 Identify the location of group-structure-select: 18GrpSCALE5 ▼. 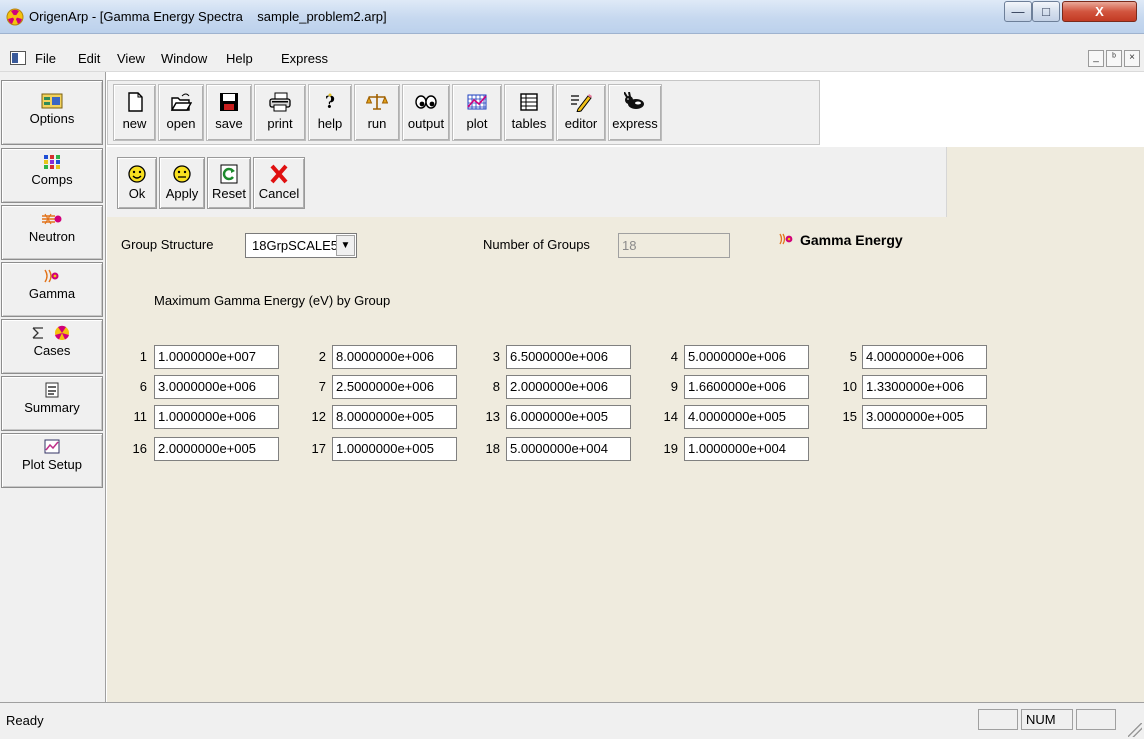
(301, 245).